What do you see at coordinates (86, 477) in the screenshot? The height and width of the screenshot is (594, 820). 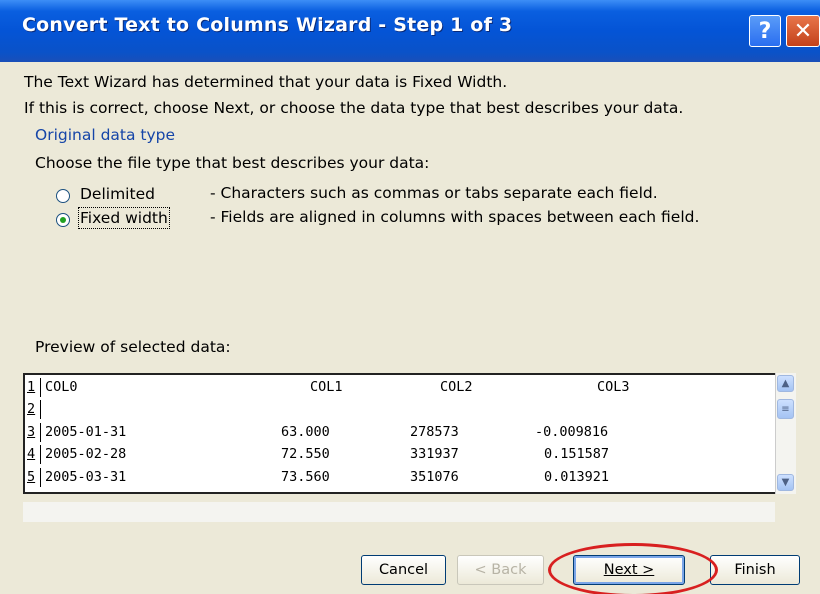 I see `table-cell: 2005-03-31` at bounding box center [86, 477].